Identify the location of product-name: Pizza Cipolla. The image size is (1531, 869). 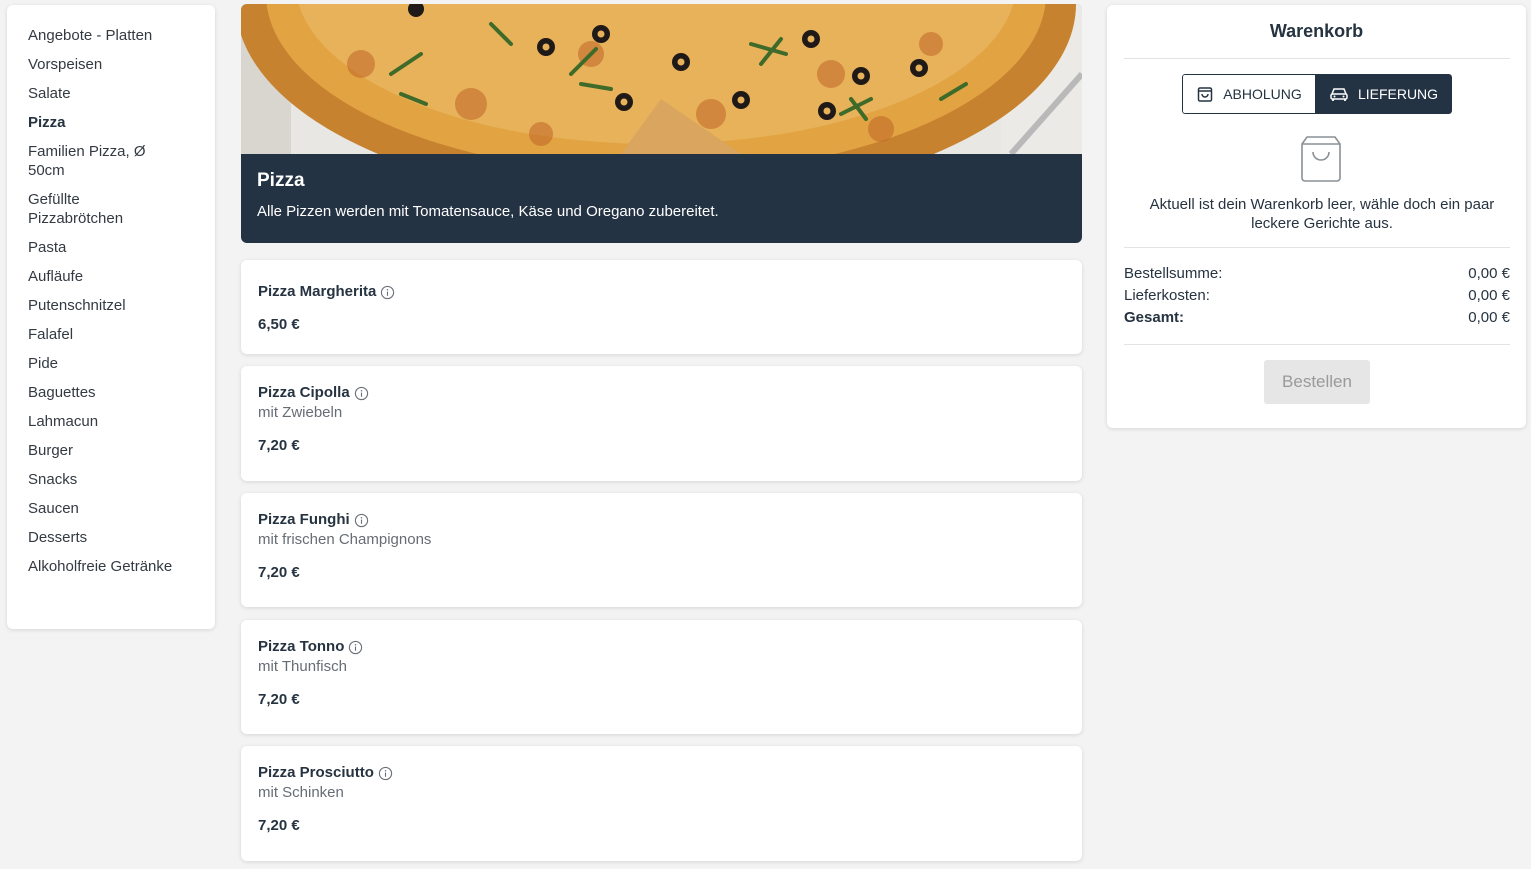
(304, 392).